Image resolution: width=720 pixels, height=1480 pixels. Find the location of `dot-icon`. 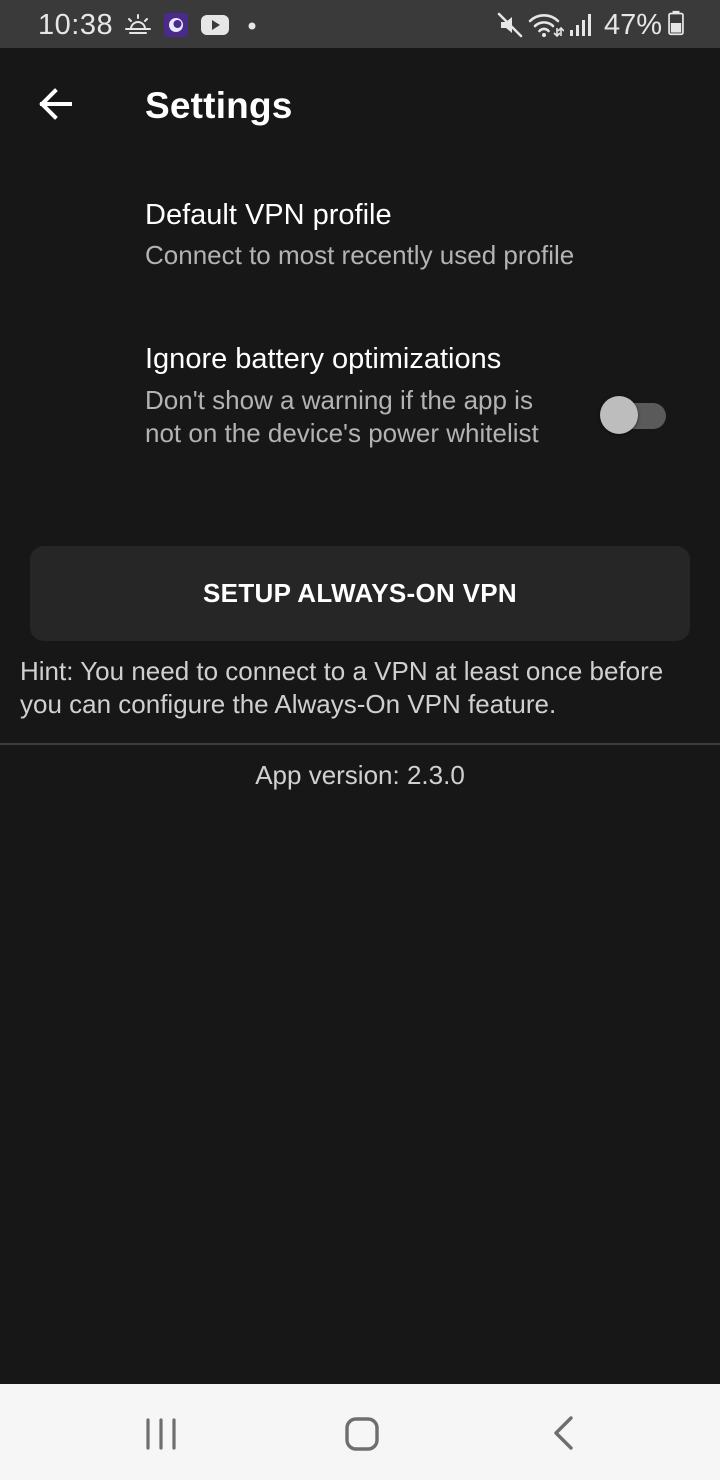

dot-icon is located at coordinates (252, 26).